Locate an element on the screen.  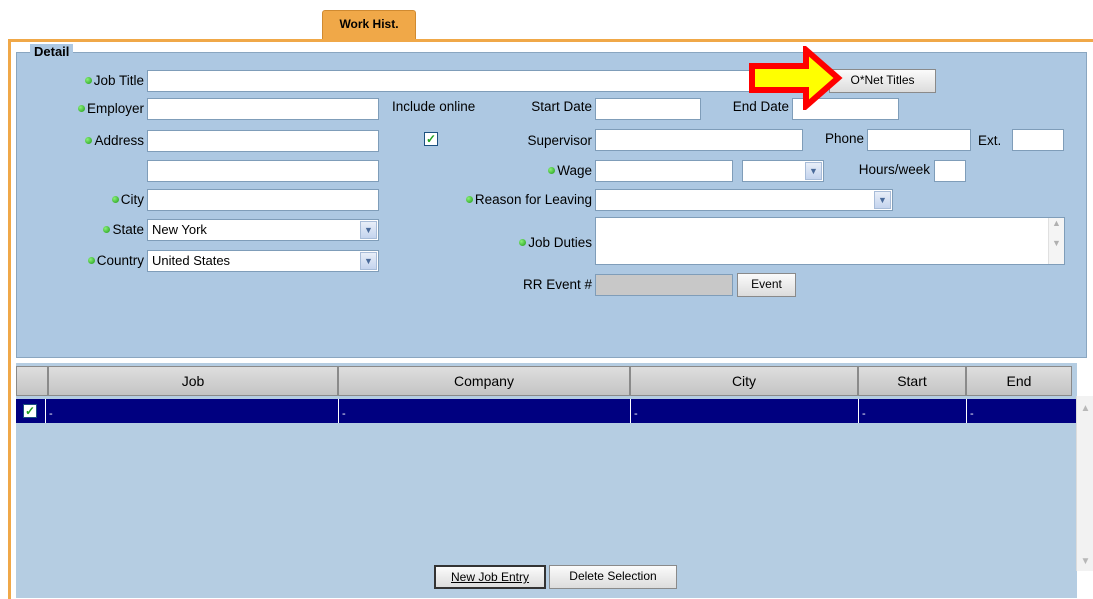
ext-input is located at coordinates (1038, 140).